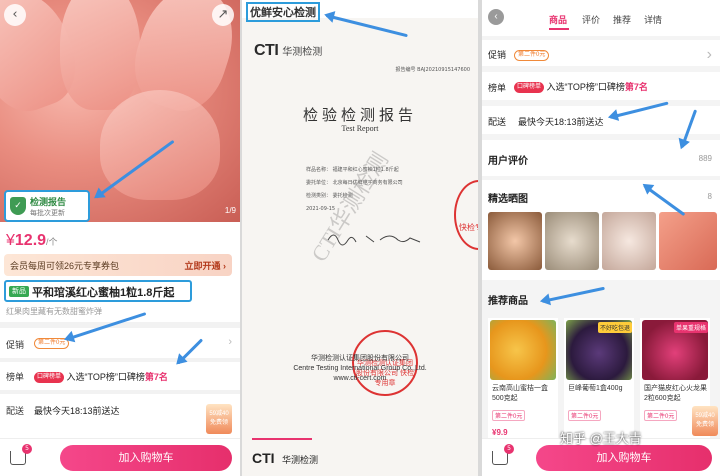 This screenshot has height=476, width=720. I want to click on cti-logo-cn: 华测检测, so click(302, 52).